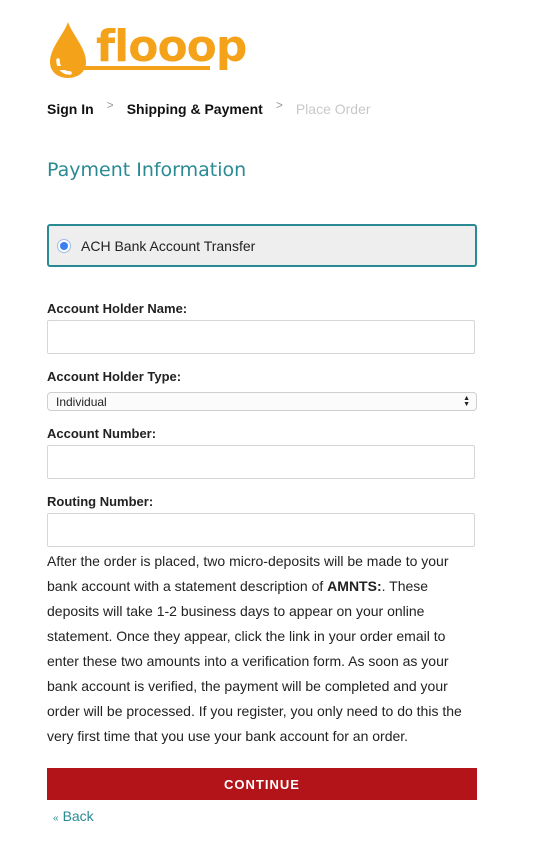  I want to click on ach-radio-button, so click(64, 245).